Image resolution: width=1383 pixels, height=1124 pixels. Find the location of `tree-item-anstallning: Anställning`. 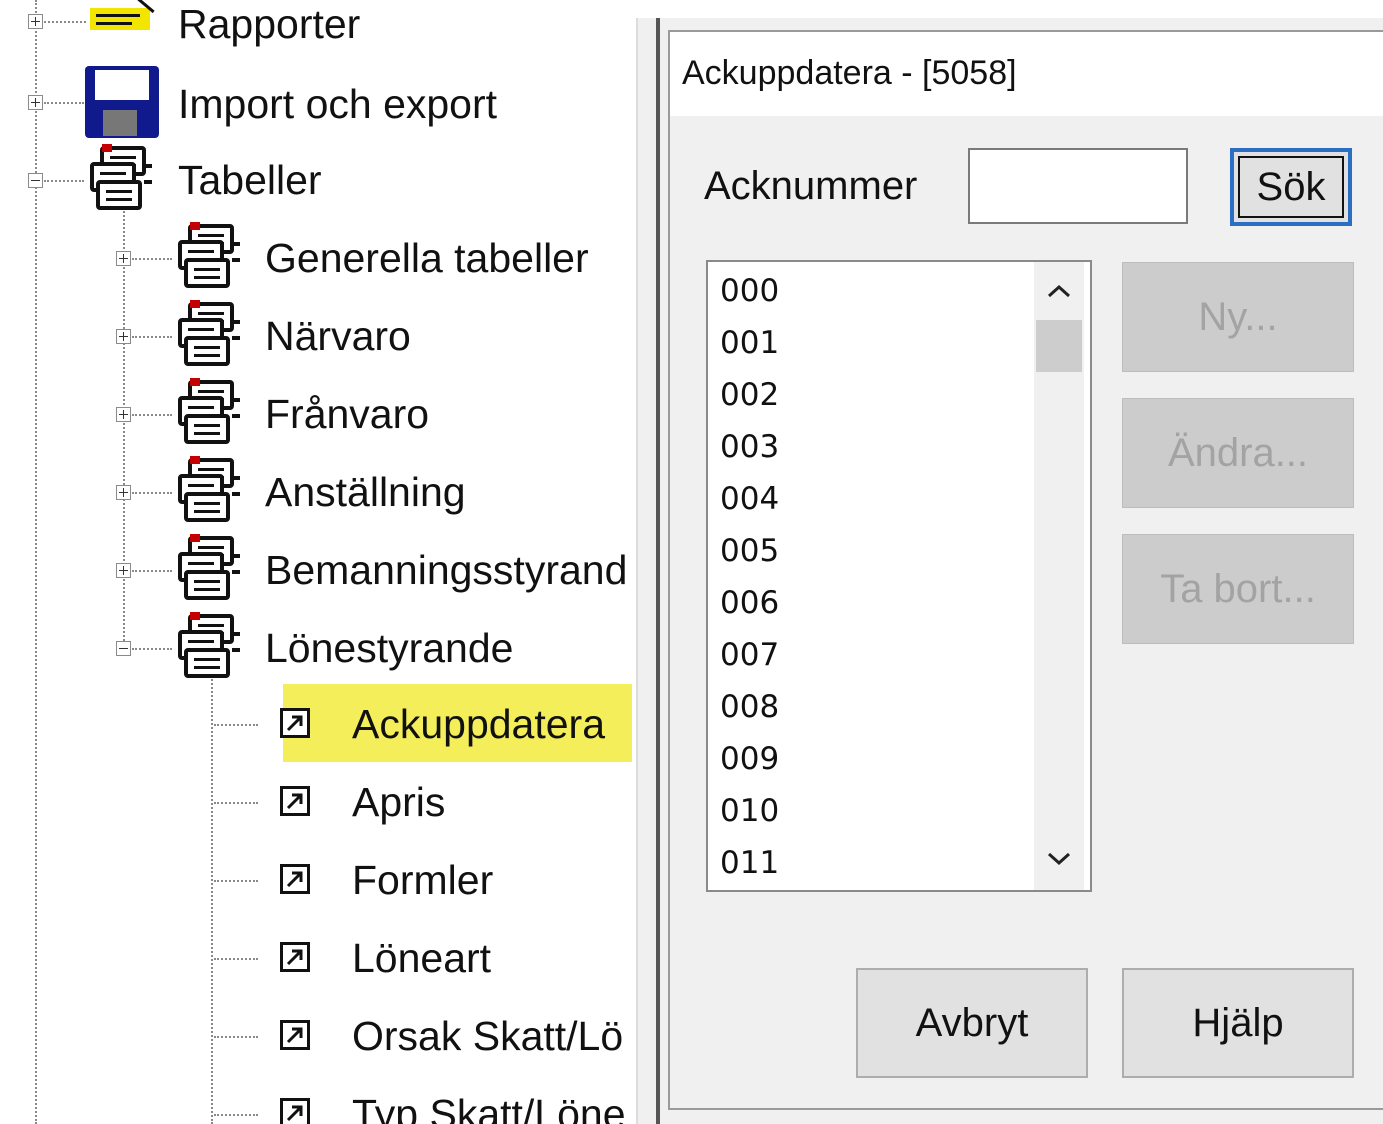

tree-item-anstallning: Anställning is located at coordinates (318, 491).